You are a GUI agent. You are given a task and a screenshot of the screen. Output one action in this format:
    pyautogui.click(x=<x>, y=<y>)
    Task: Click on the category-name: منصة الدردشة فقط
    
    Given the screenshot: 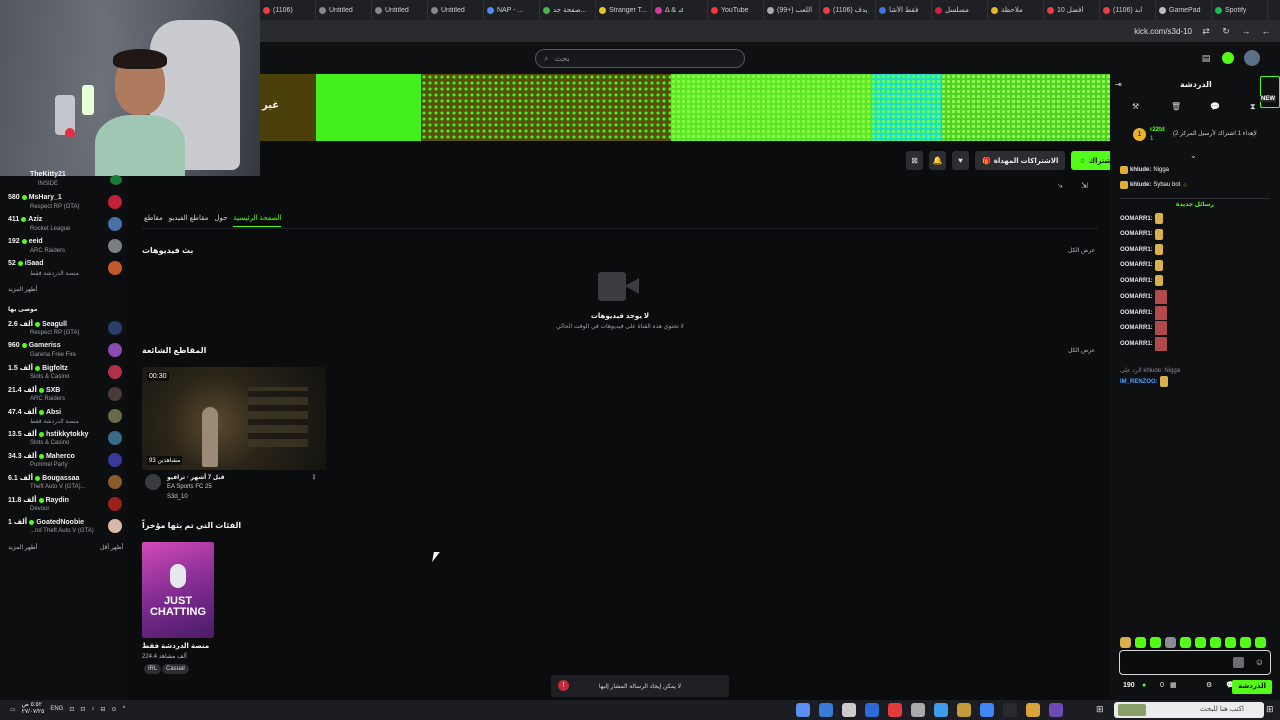 What is the action you would take?
    pyautogui.click(x=175, y=646)
    